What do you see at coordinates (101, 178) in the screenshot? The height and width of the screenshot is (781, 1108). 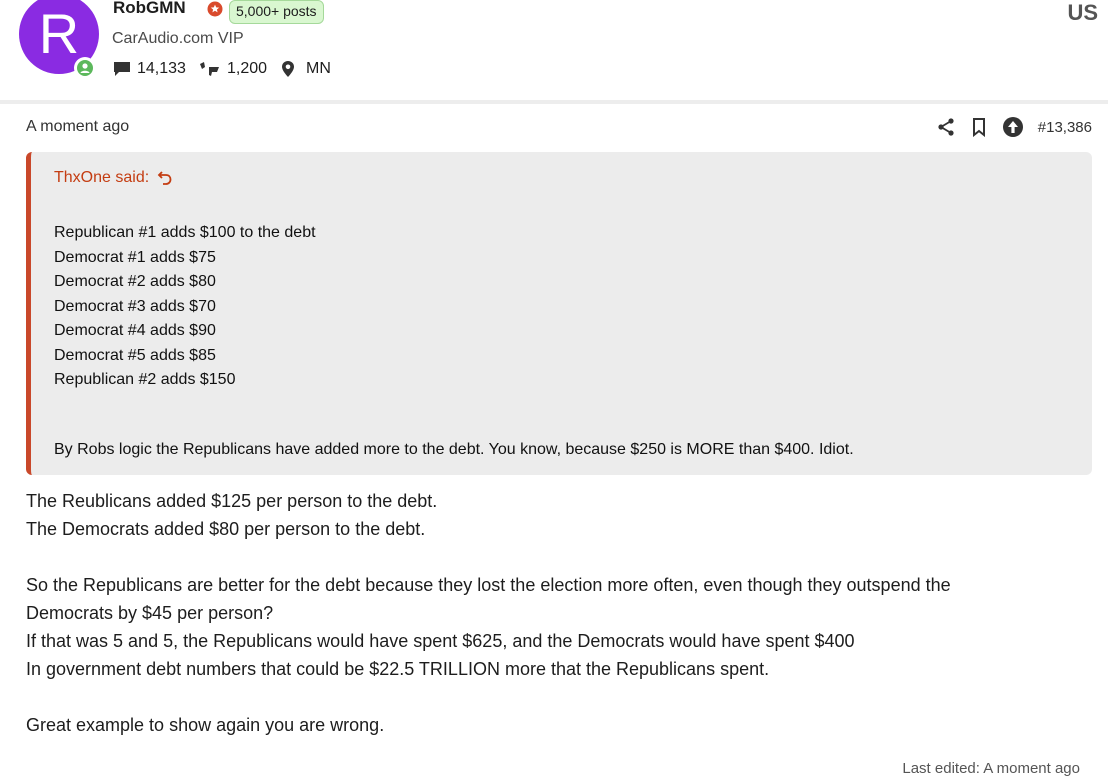 I see `quote-author: ThxOne said:` at bounding box center [101, 178].